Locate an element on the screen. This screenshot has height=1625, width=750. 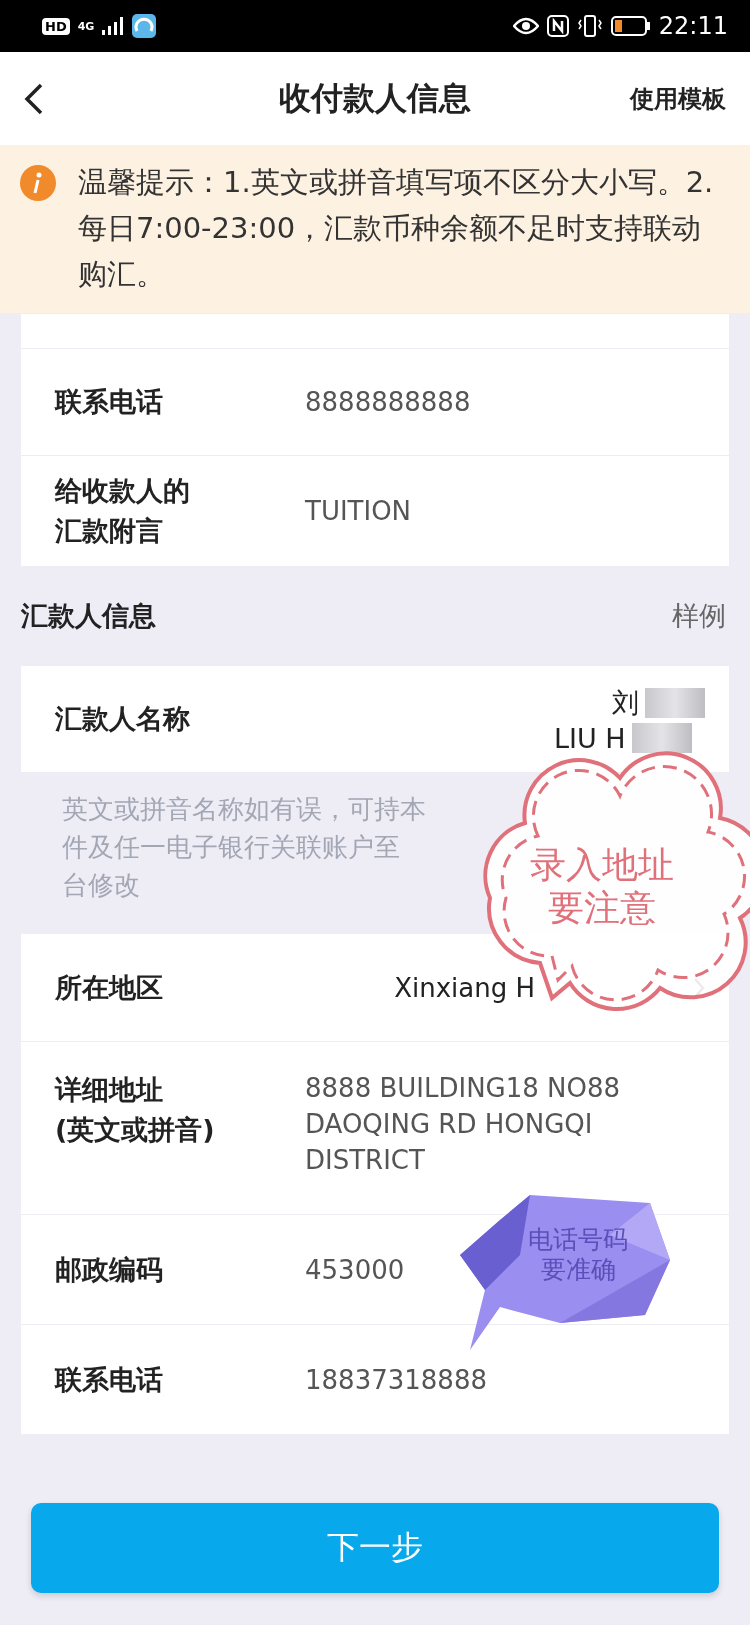
region-value: Xinxiang H is located at coordinates (464, 987).